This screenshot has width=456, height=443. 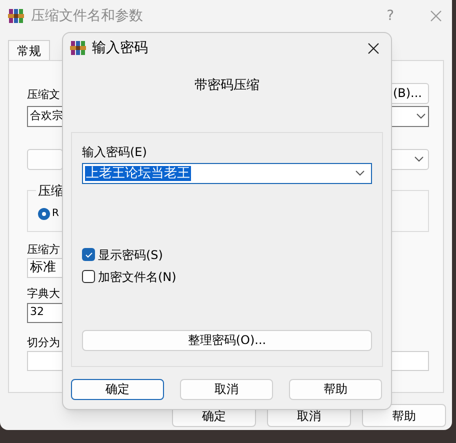 What do you see at coordinates (43, 95) in the screenshot?
I see `field-label: 压缩文` at bounding box center [43, 95].